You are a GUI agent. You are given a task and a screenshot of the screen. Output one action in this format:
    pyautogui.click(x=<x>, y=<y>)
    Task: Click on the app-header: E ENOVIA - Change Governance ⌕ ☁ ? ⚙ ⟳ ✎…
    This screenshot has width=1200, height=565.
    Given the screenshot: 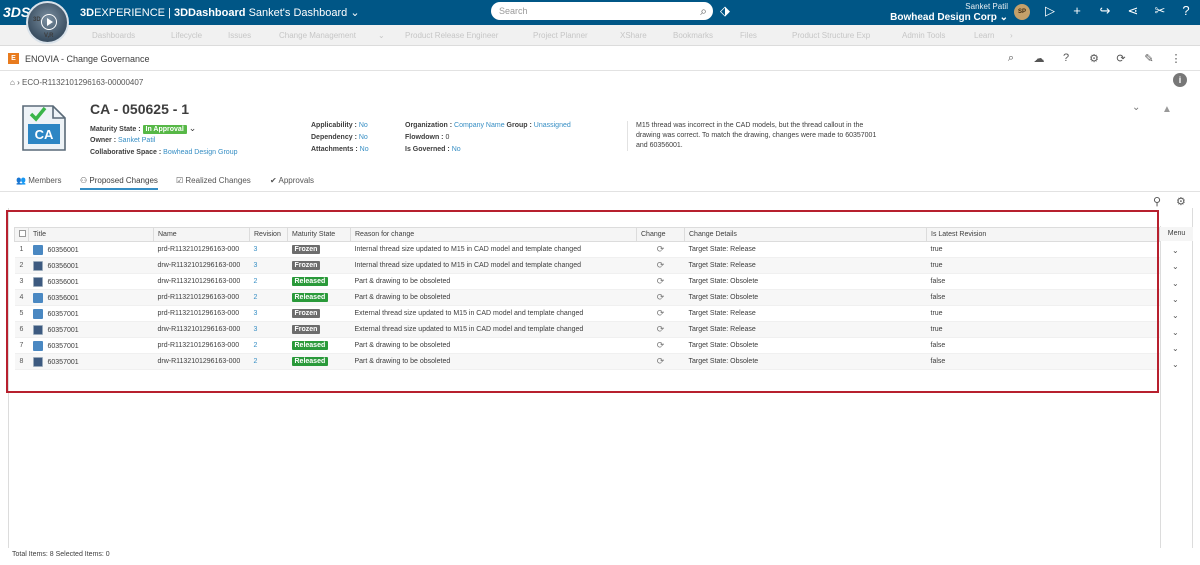 What is the action you would take?
    pyautogui.click(x=600, y=59)
    